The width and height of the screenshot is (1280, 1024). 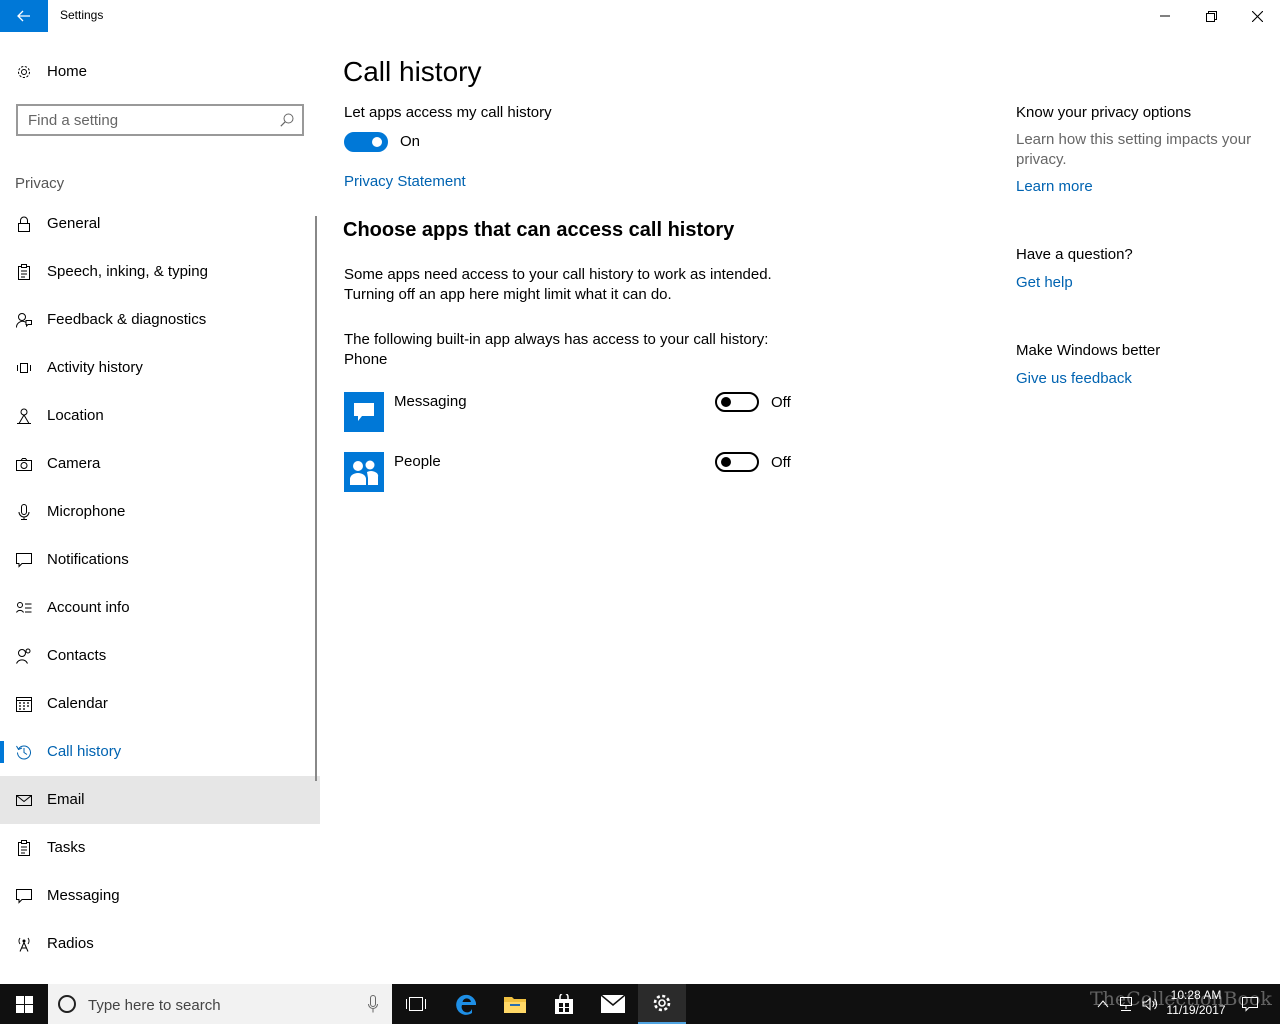 I want to click on get-help-link: Get help, so click(x=1044, y=282).